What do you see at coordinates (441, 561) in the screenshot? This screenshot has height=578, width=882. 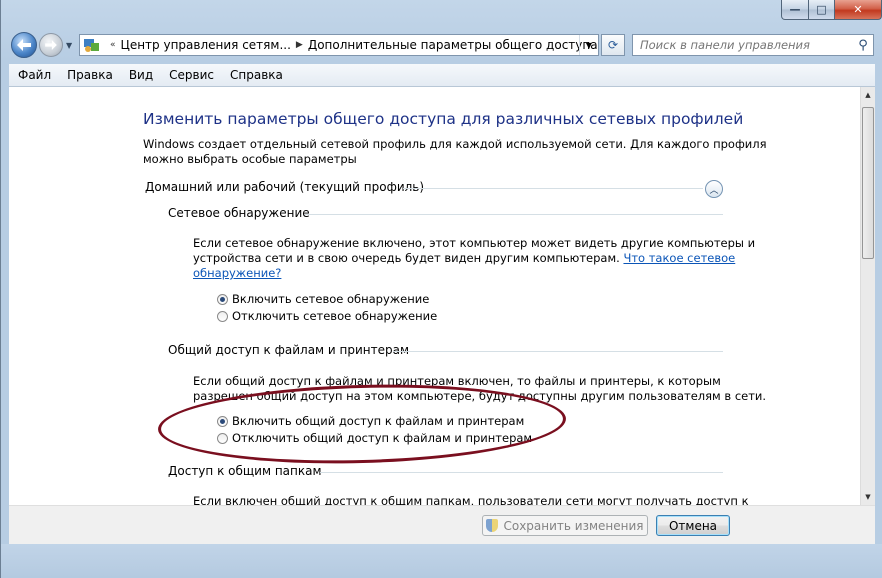 I see `window-frame-bottom` at bounding box center [441, 561].